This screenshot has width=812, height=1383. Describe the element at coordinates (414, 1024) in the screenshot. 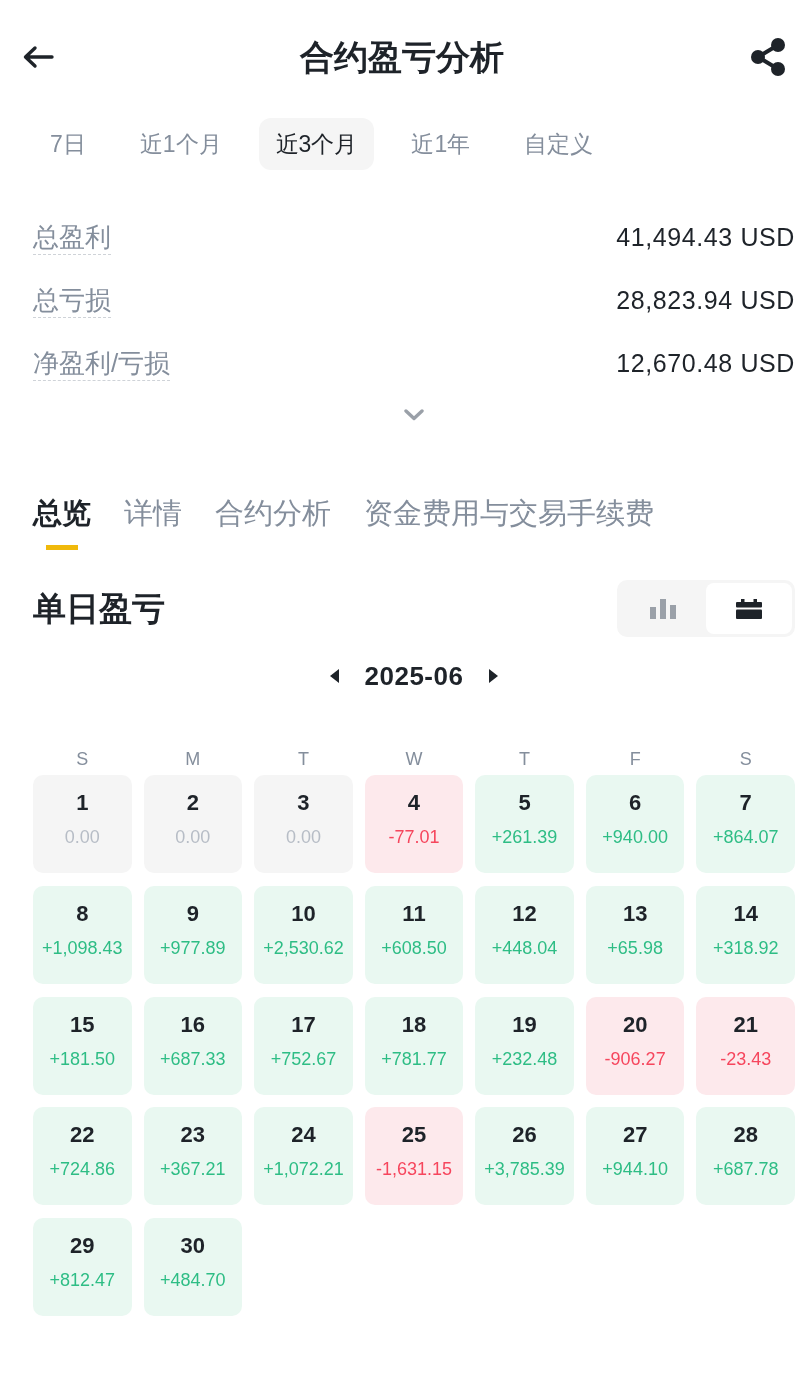

I see `day-number: 18` at that location.